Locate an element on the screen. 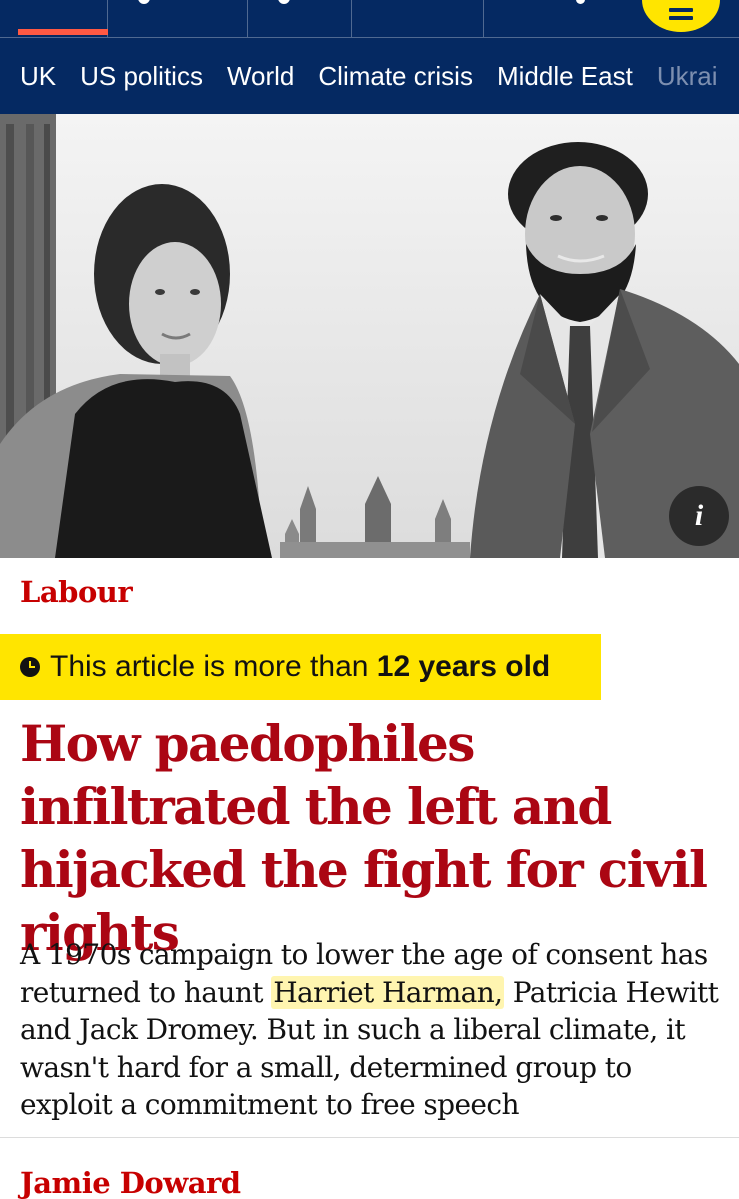 This screenshot has width=739, height=1199. subnav-item-world: World is located at coordinates (260, 76).